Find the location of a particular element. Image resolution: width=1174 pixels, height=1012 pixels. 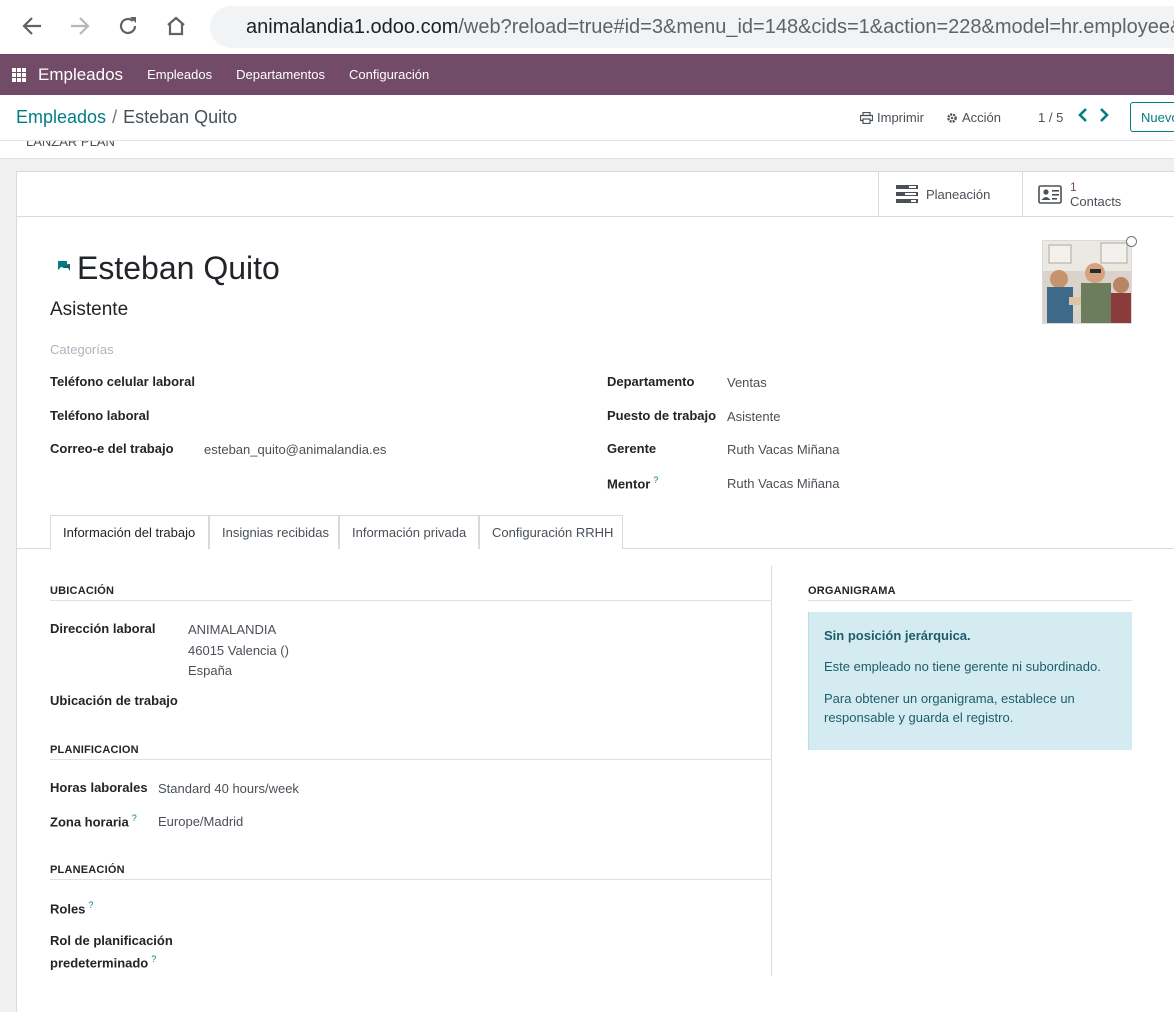

work-address-line1: ANIMALANDIA is located at coordinates (232, 629).